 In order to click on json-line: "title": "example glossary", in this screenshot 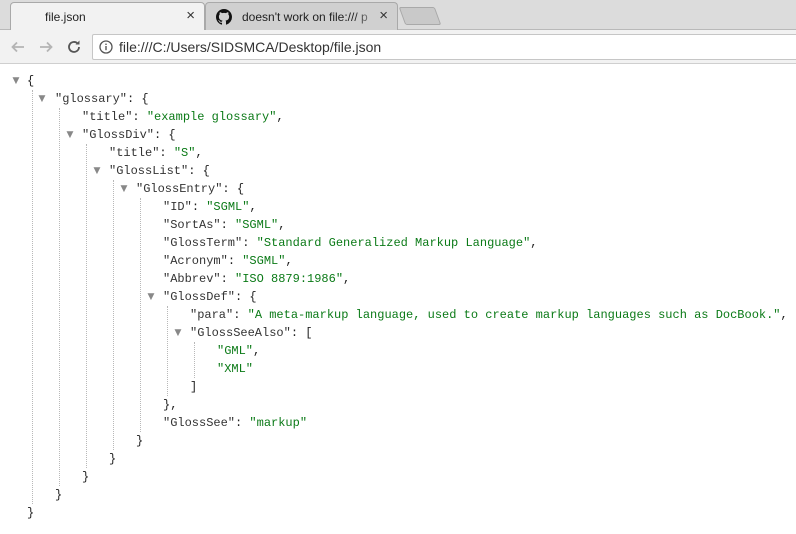, I will do `click(183, 117)`.